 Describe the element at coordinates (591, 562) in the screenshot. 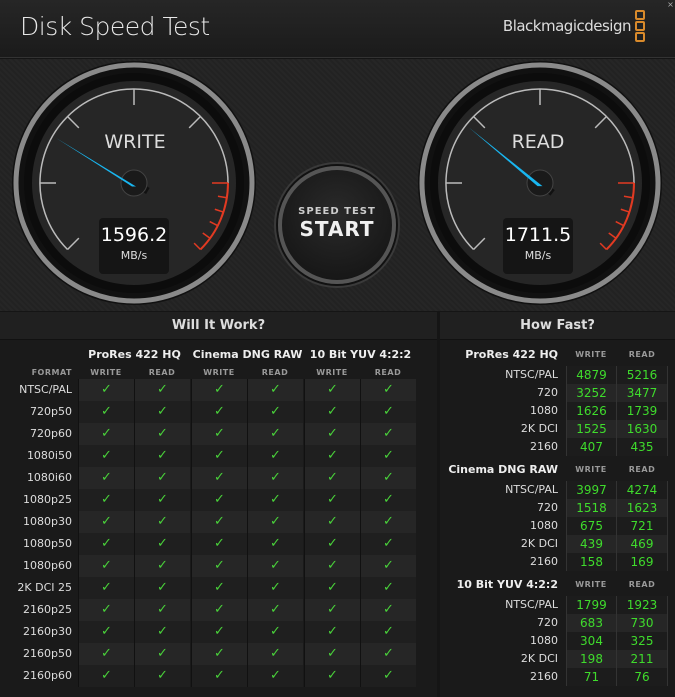

I see `write-speed: 158` at that location.